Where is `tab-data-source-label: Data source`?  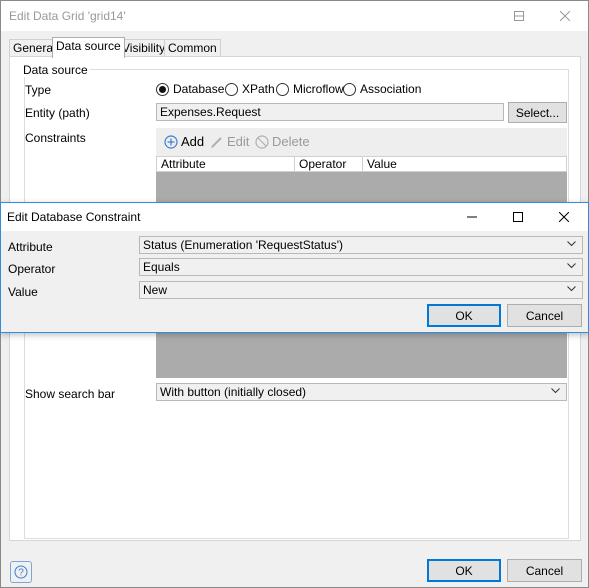
tab-data-source-label: Data source is located at coordinates (88, 46).